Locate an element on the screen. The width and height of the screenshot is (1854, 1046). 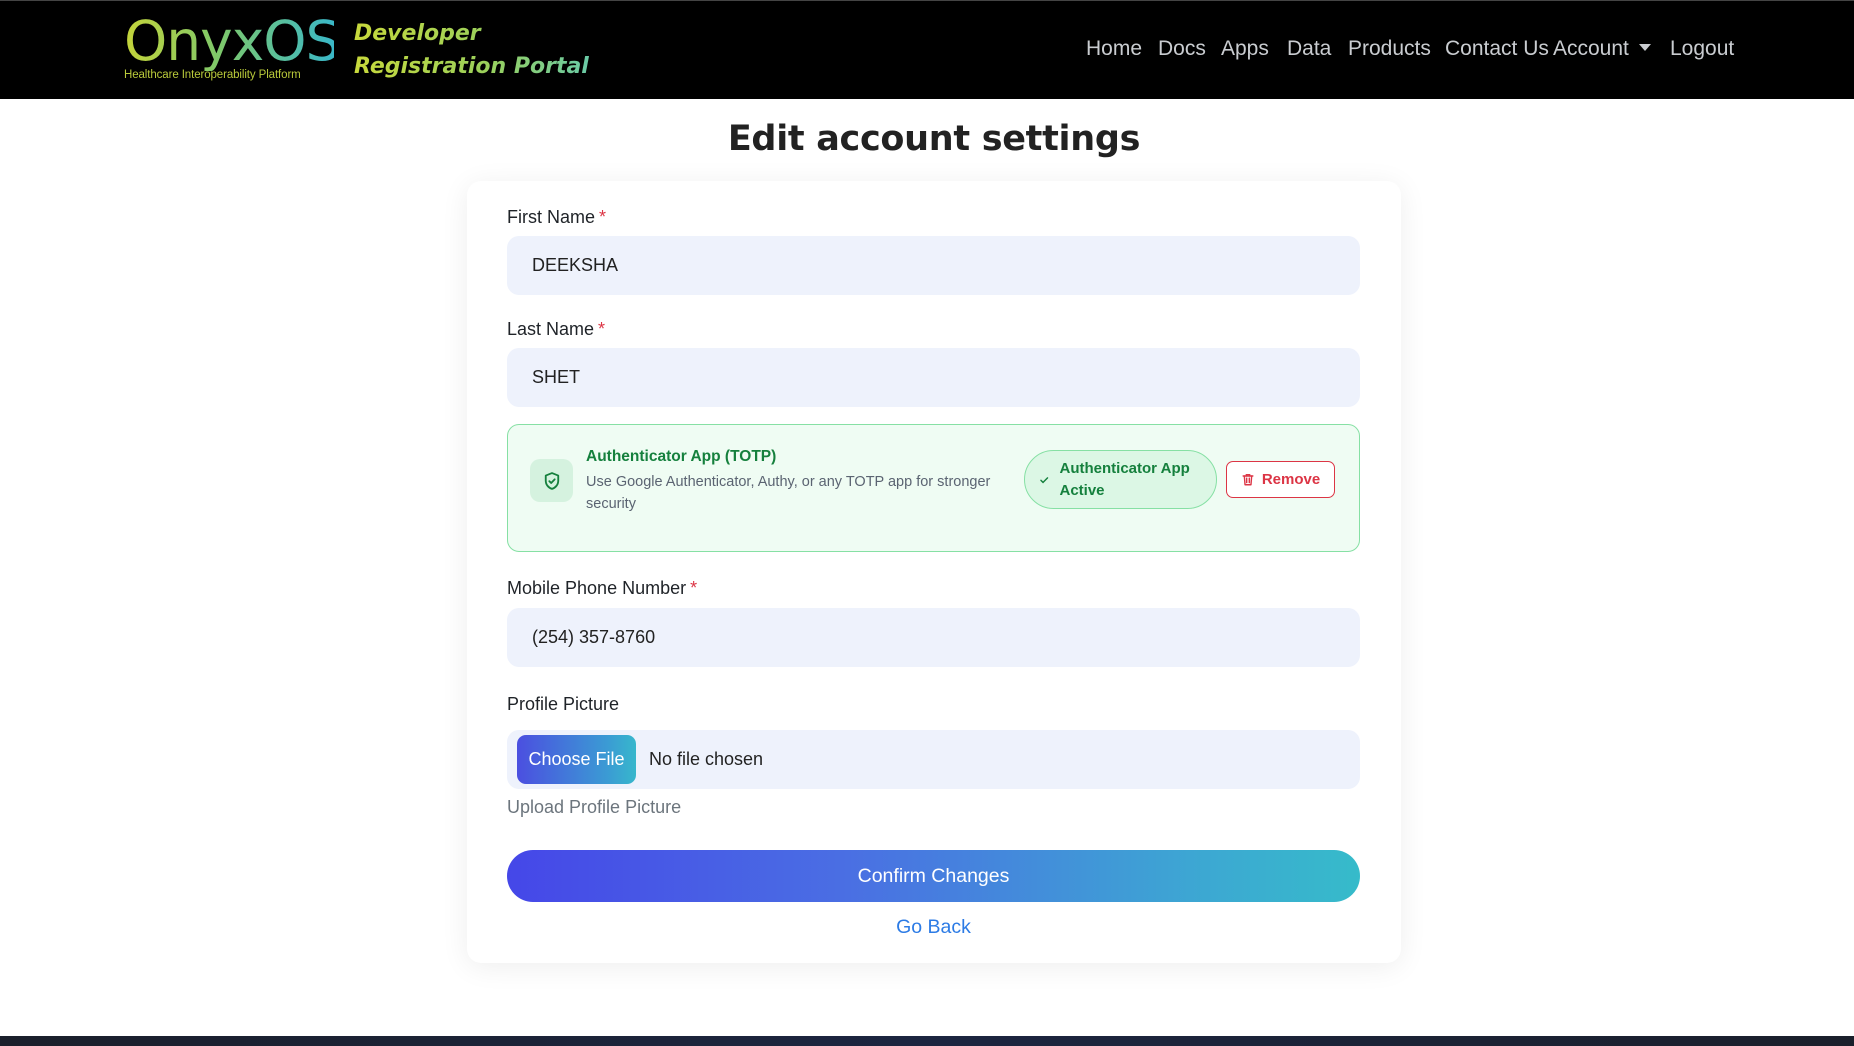
profile-picture-help: Upload Profile Picture is located at coordinates (594, 807).